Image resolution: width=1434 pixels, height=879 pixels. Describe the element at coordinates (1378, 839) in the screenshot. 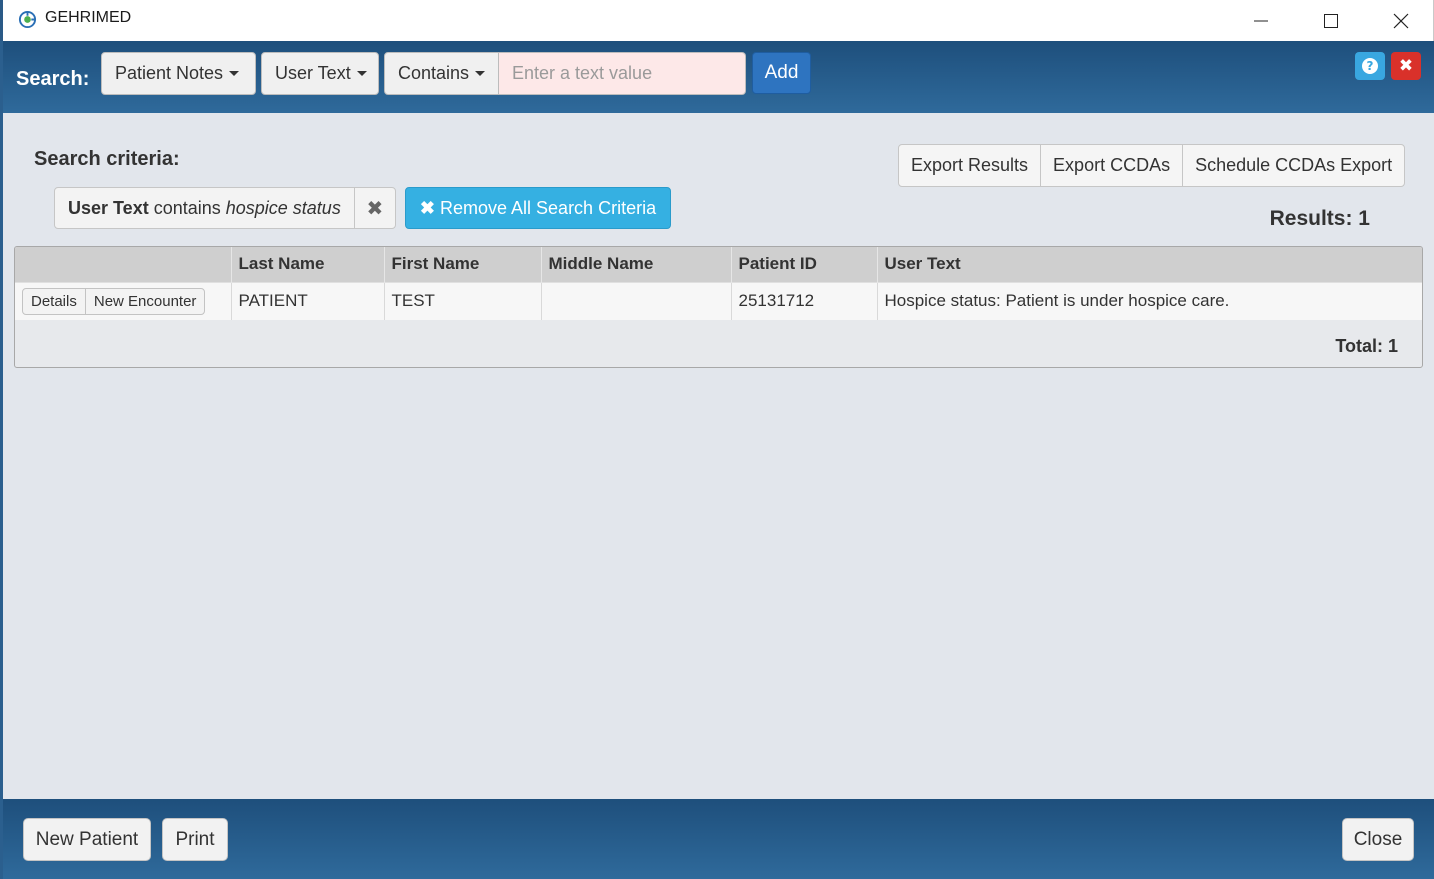

I see `close-button: Close` at that location.